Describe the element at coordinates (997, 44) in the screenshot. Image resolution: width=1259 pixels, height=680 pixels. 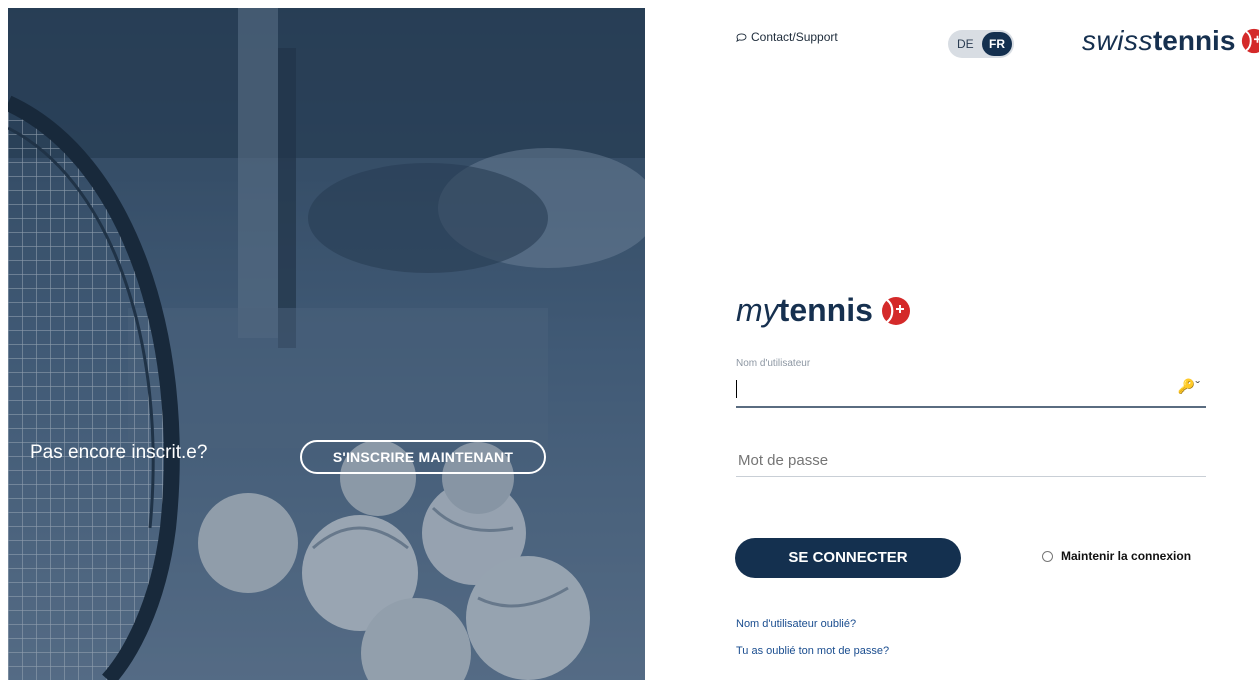
I see `lang-fr-option: FR` at that location.